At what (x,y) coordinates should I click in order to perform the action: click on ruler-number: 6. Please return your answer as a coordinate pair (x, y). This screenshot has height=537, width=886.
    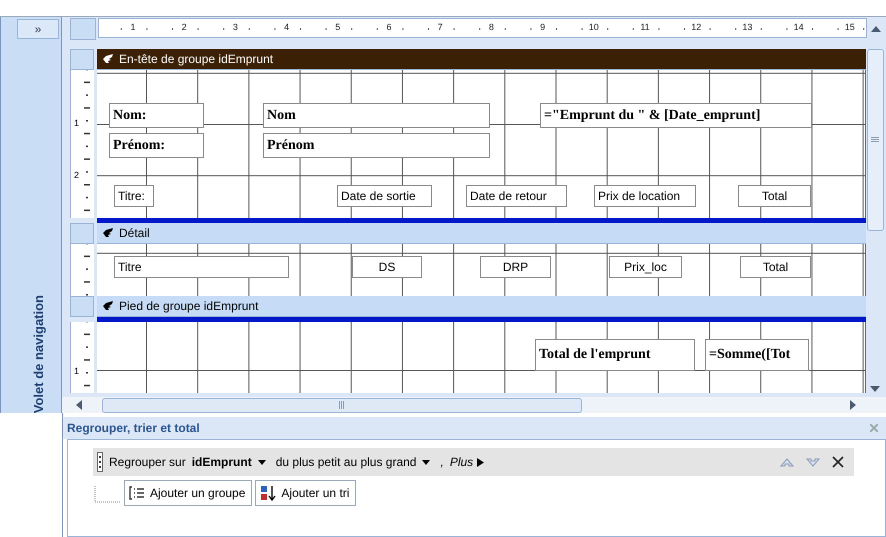
    Looking at the image, I should click on (389, 27).